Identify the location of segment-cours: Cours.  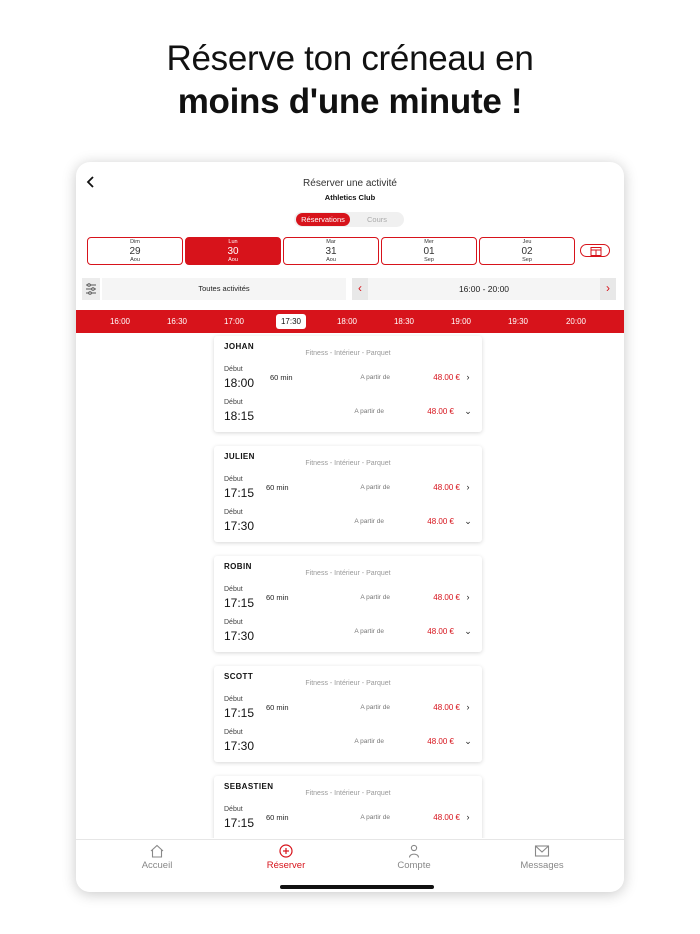
(377, 219).